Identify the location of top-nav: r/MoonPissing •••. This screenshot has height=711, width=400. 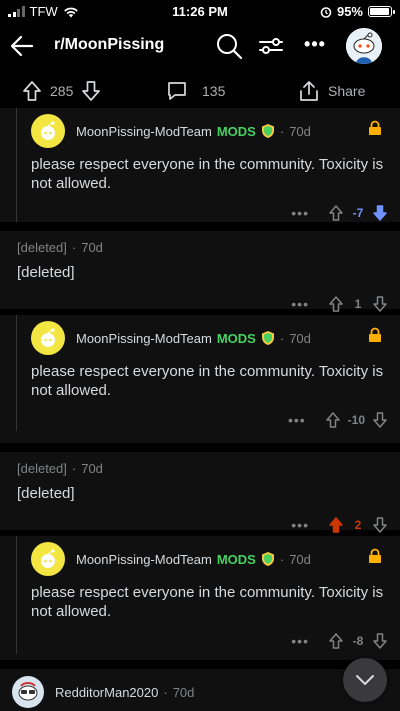
(200, 46).